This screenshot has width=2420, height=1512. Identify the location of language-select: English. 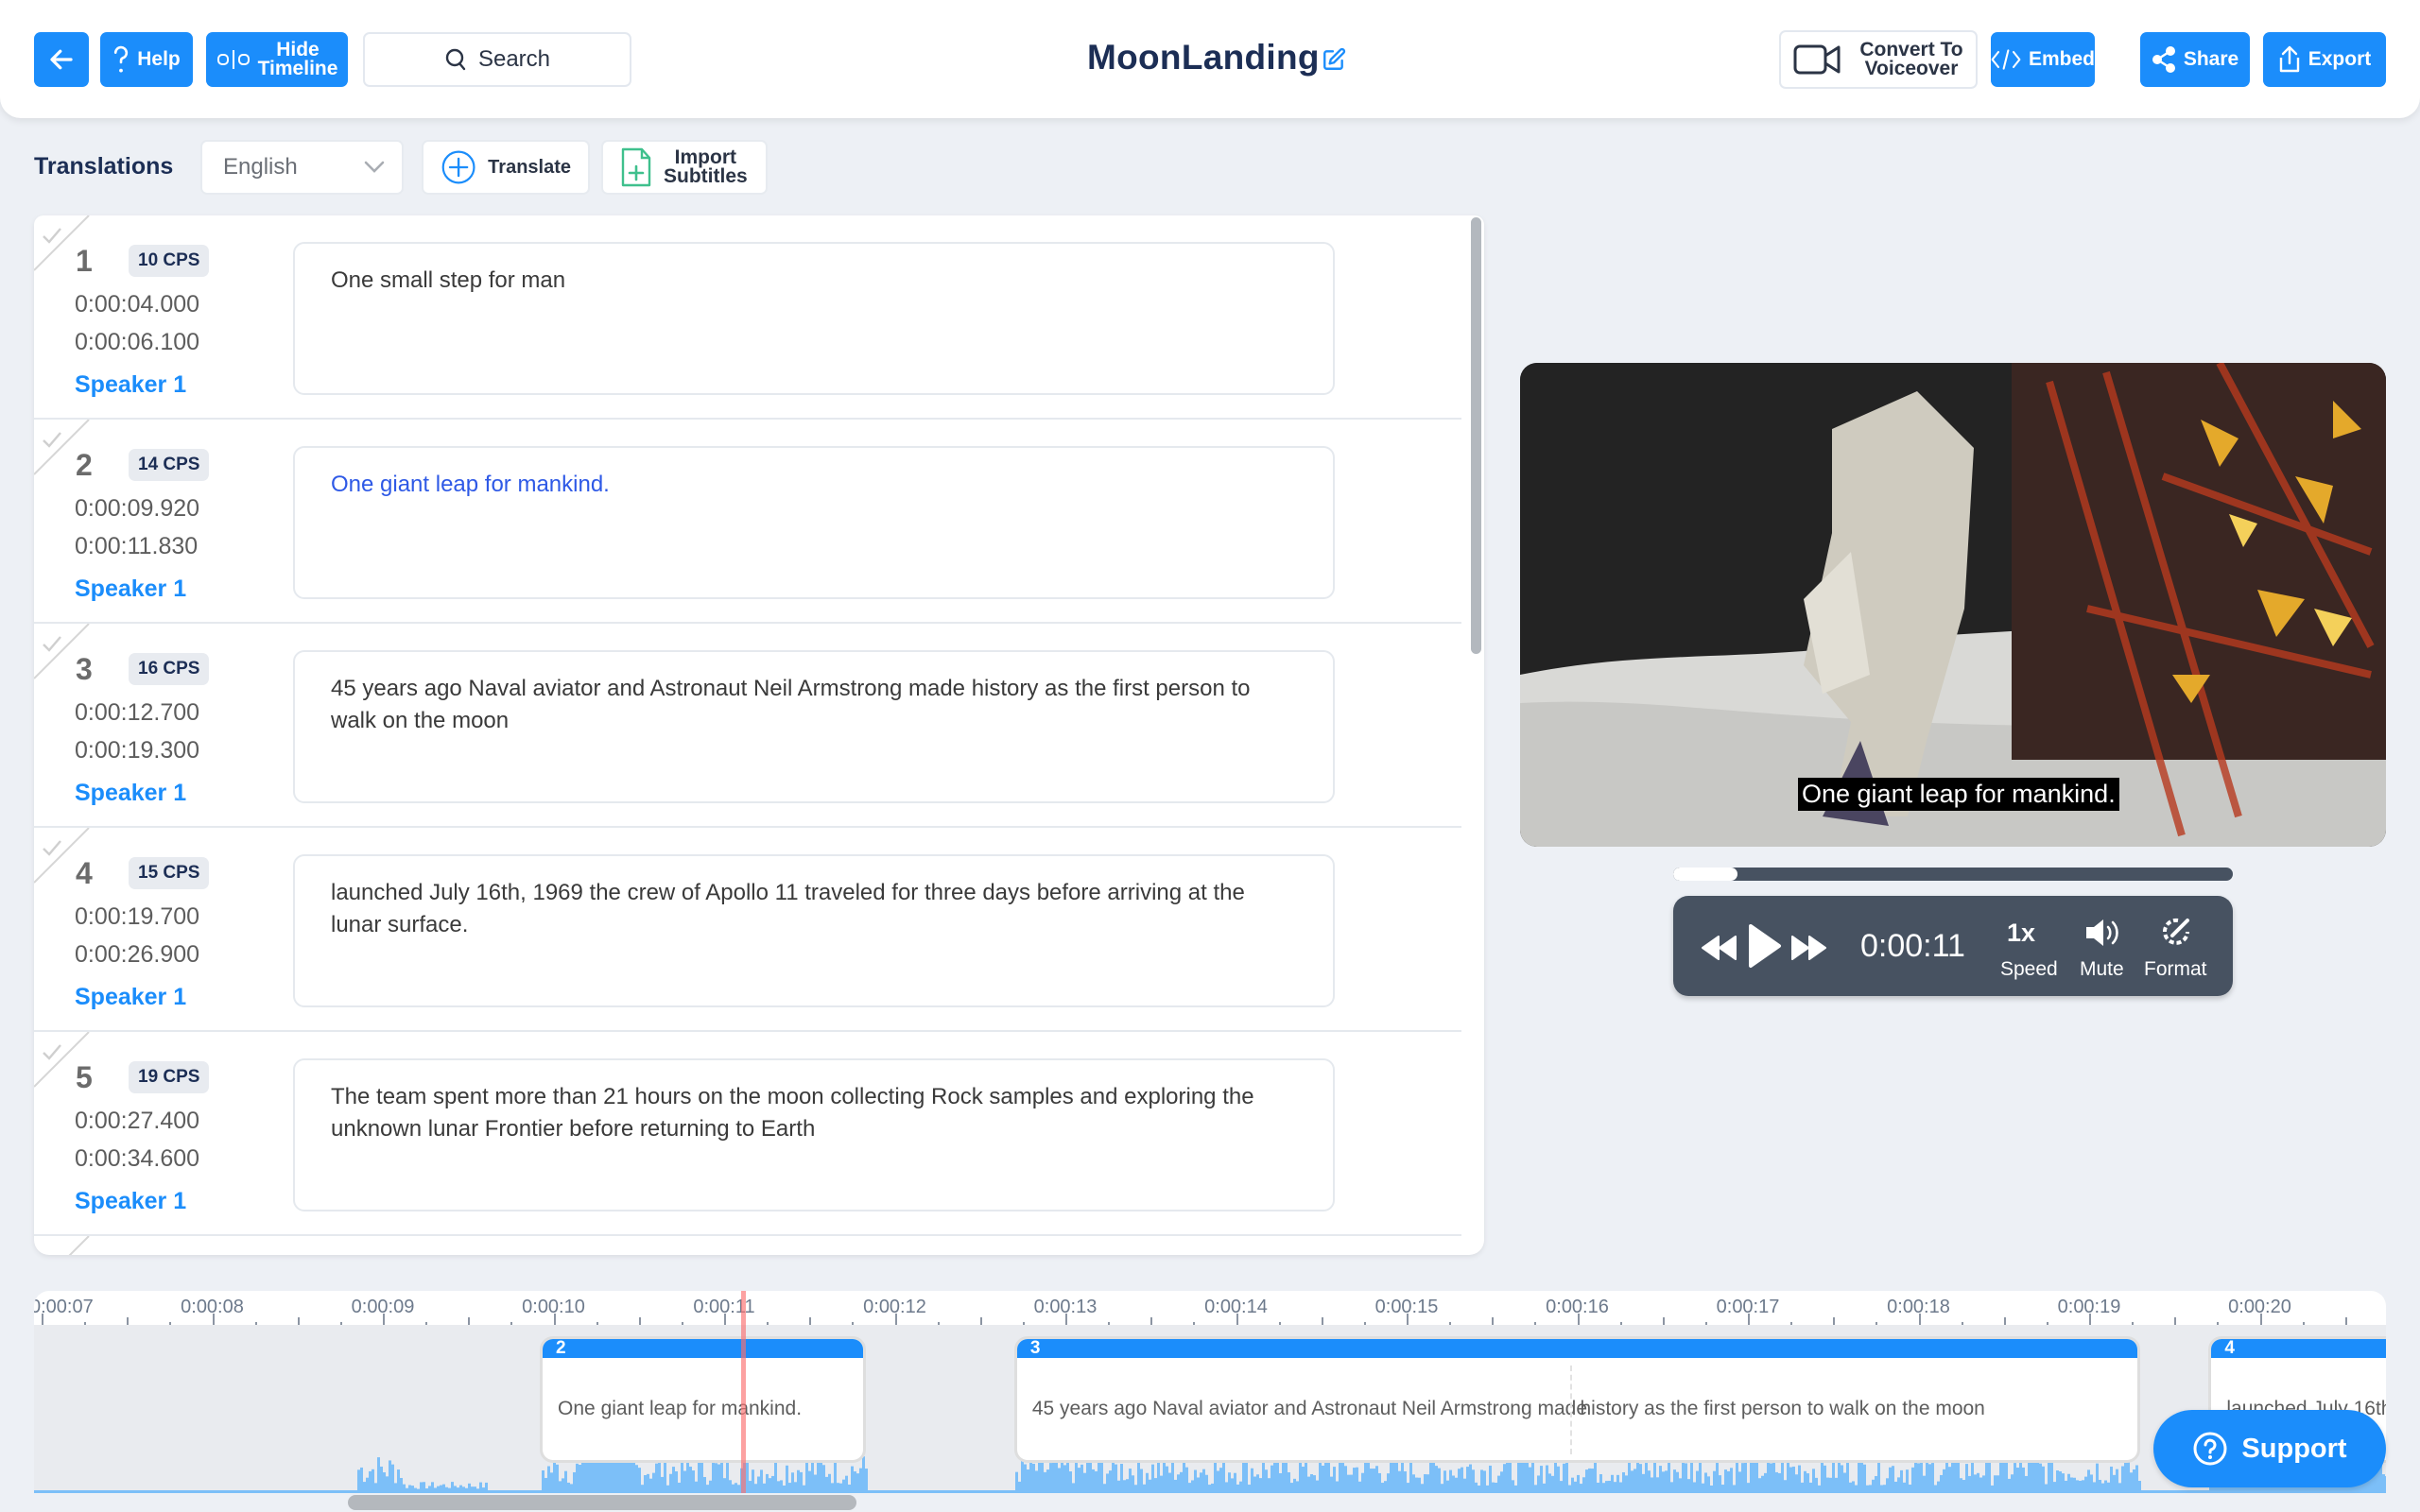
(302, 167).